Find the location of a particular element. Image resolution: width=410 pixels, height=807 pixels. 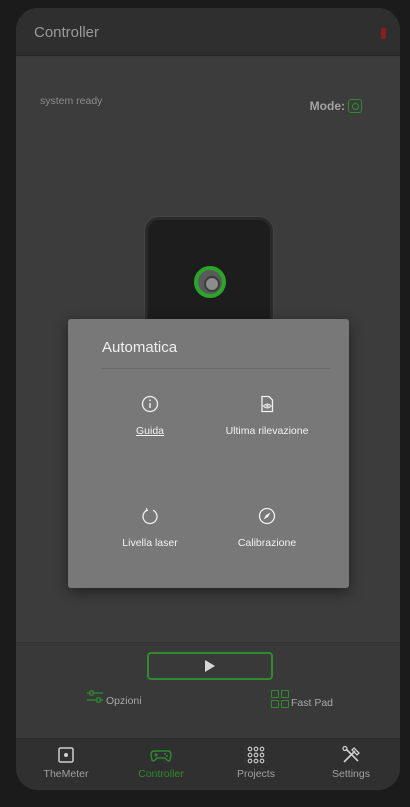

fast-pad-label: Fast Pad is located at coordinates (312, 703).